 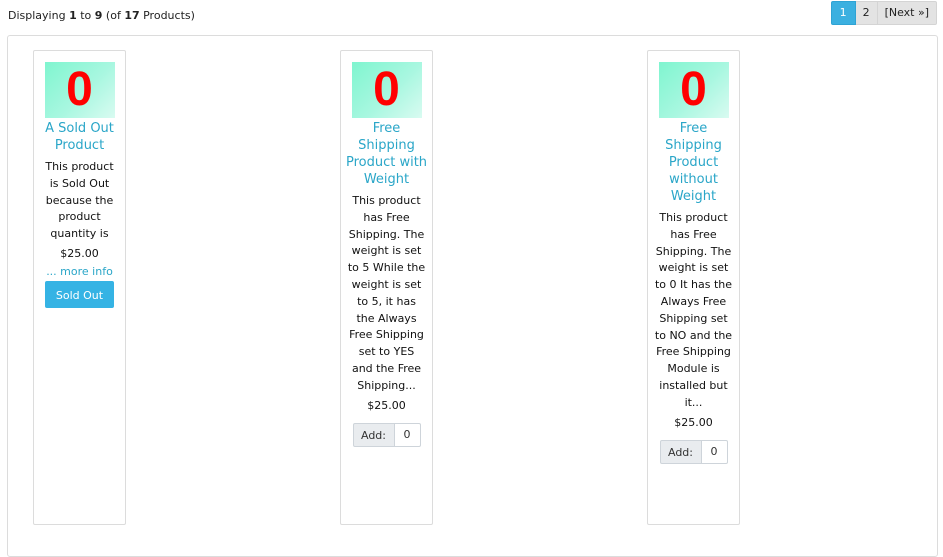 What do you see at coordinates (386, 154) in the screenshot?
I see `product-name-link: Free Shipping Product with Weight` at bounding box center [386, 154].